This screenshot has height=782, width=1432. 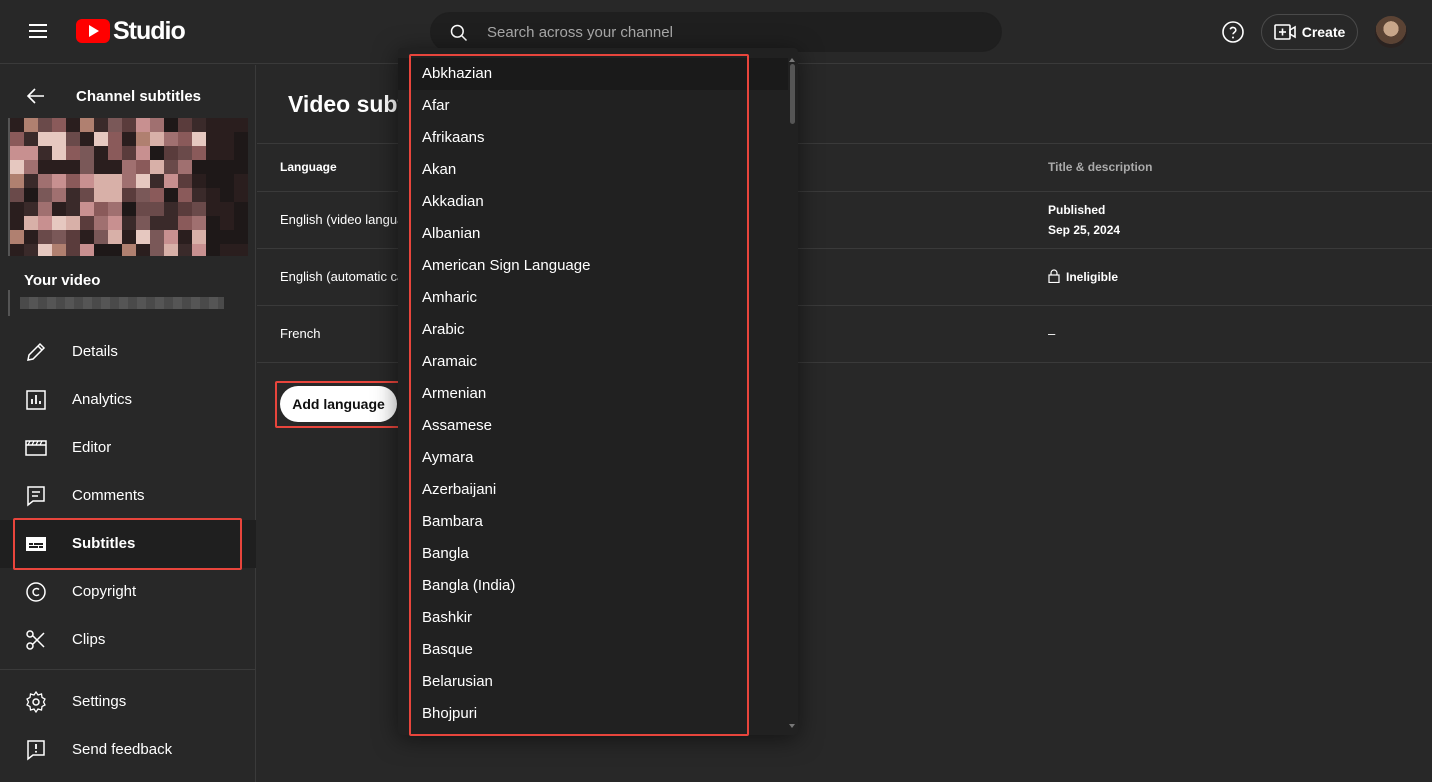 I want to click on nav-label: Analytics, so click(x=102, y=399).